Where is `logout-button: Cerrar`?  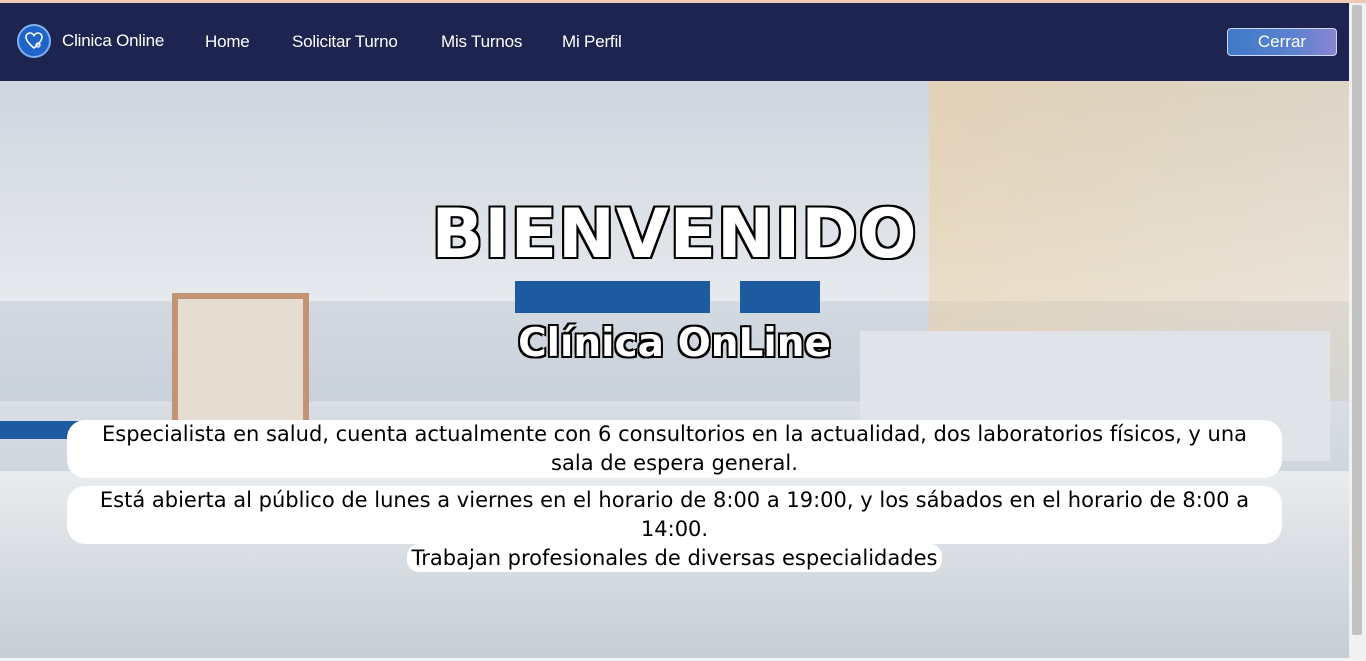
logout-button: Cerrar is located at coordinates (1282, 42).